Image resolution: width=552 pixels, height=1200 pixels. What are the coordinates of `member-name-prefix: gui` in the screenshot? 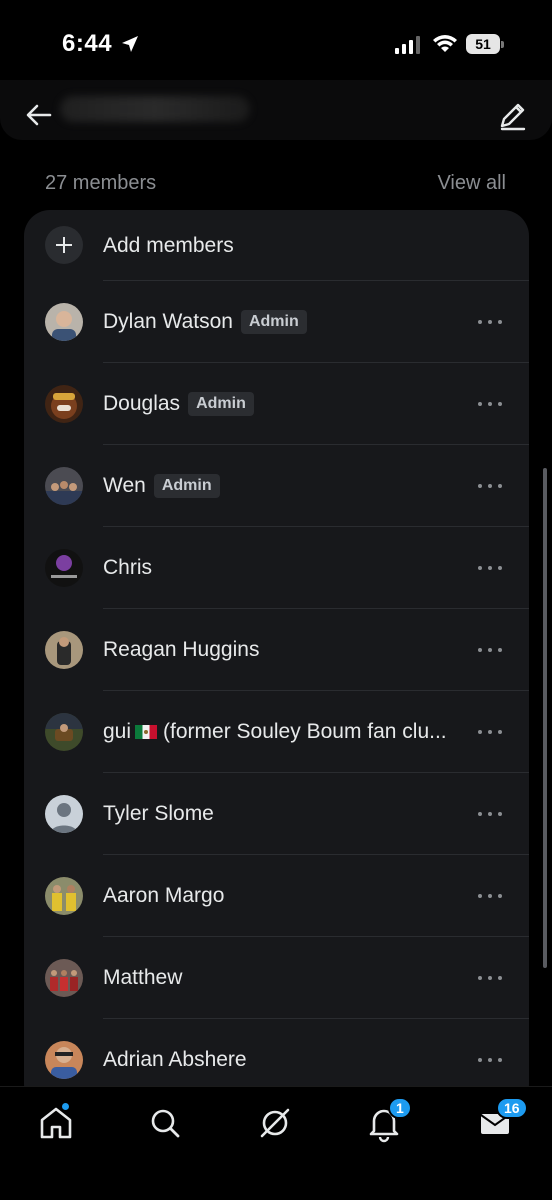 It's located at (117, 731).